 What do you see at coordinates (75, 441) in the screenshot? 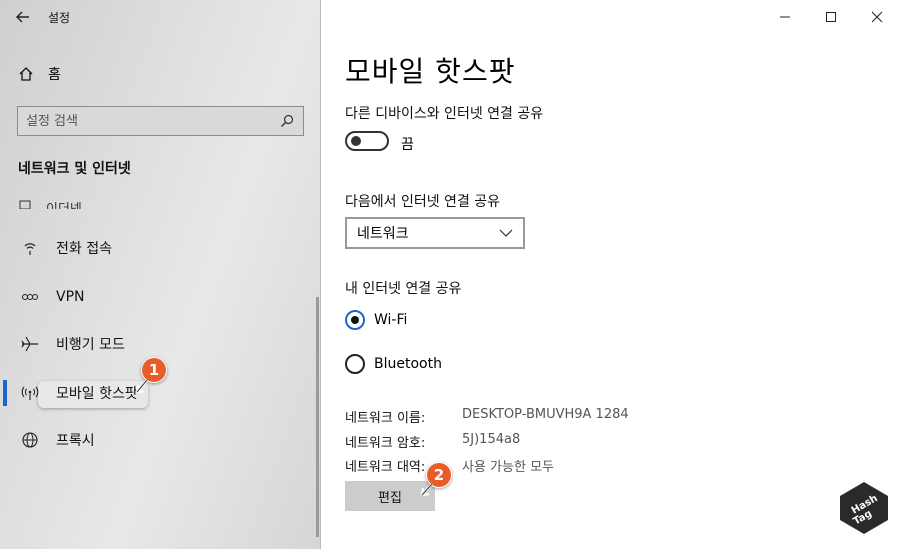
I see `sidebar-item-label: 프록시` at bounding box center [75, 441].